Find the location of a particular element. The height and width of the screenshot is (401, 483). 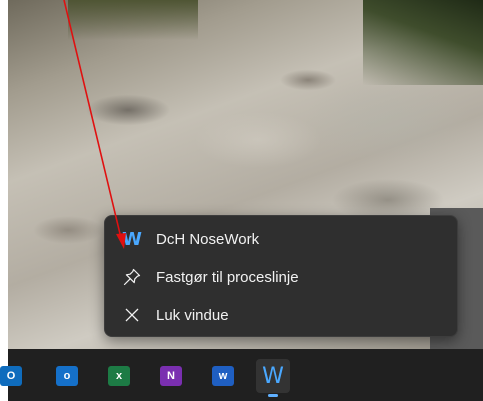

taskbar-app-onenote: N is located at coordinates (171, 376).